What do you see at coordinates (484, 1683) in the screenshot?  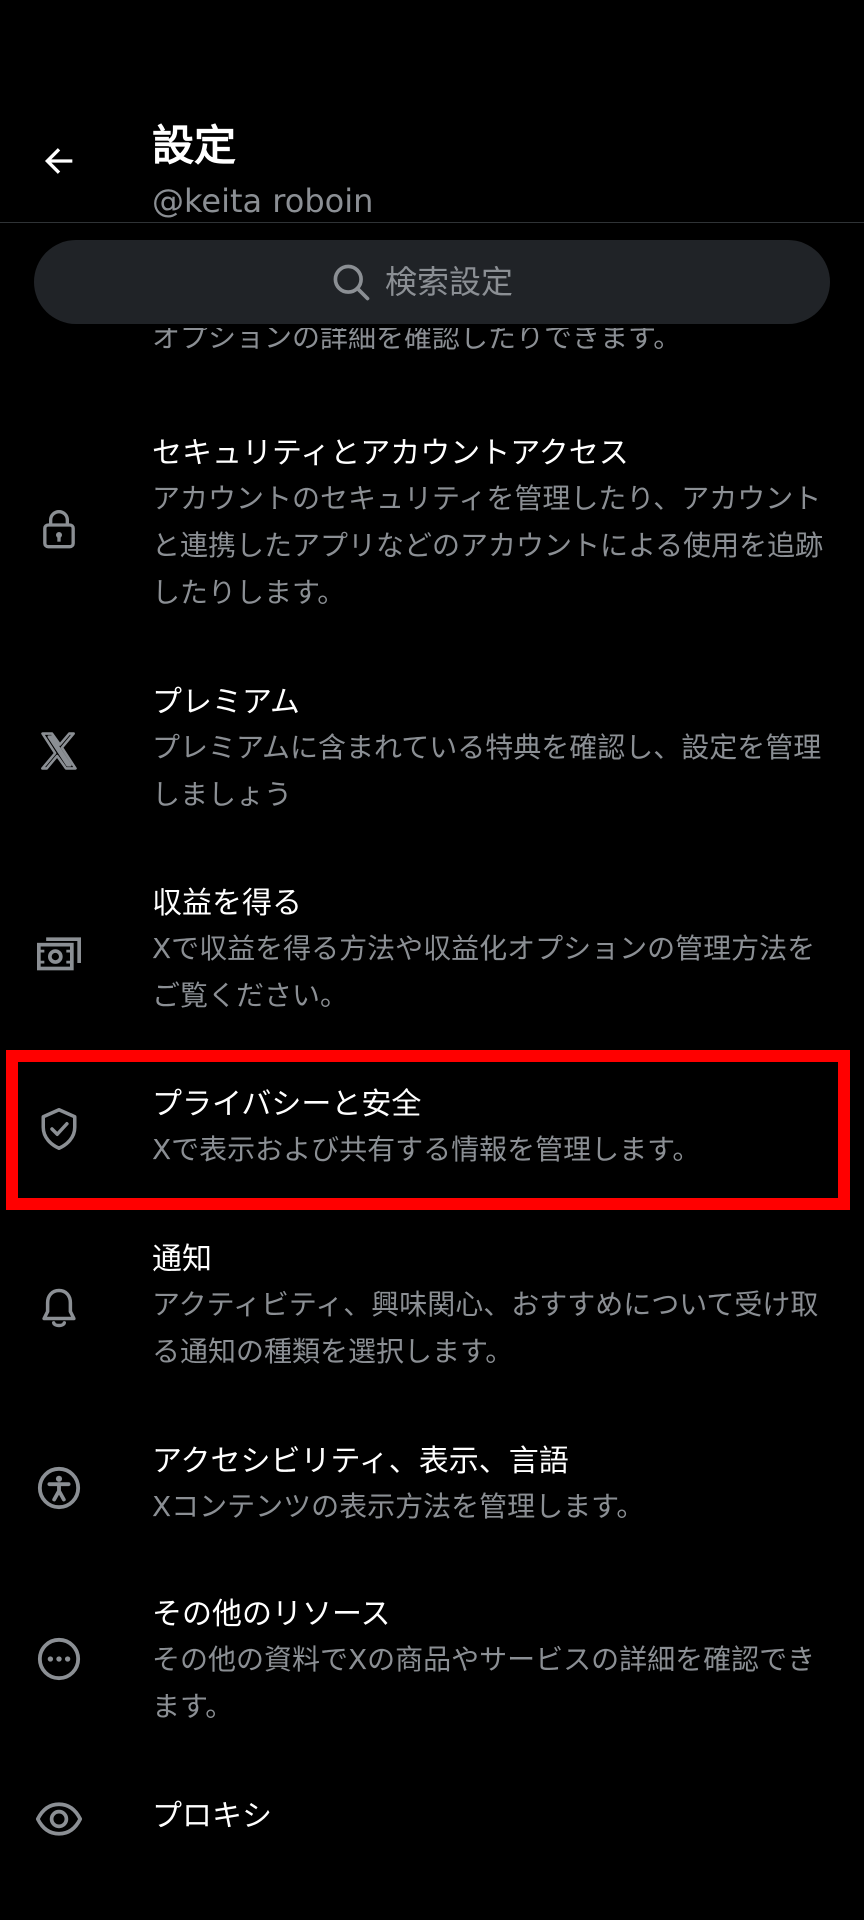 I see `settings-item-description: その他の資料でXの商品やサービスの詳細を確認できます。` at bounding box center [484, 1683].